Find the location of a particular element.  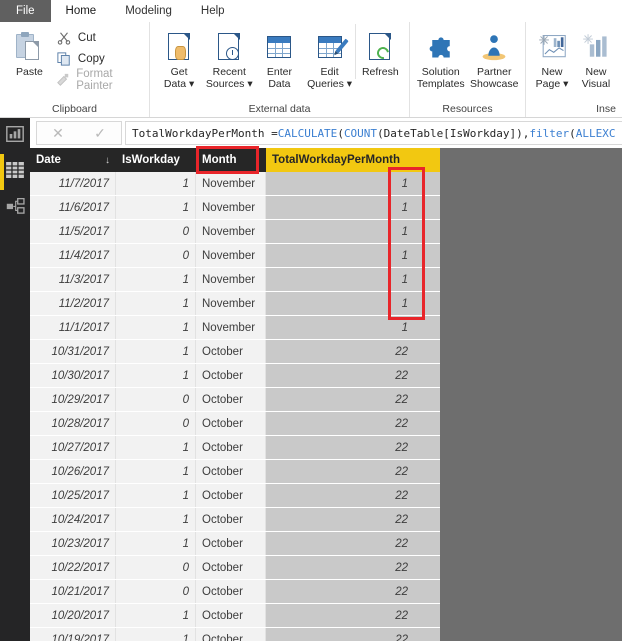

formula-accept-icon: ✓ is located at coordinates (100, 133).